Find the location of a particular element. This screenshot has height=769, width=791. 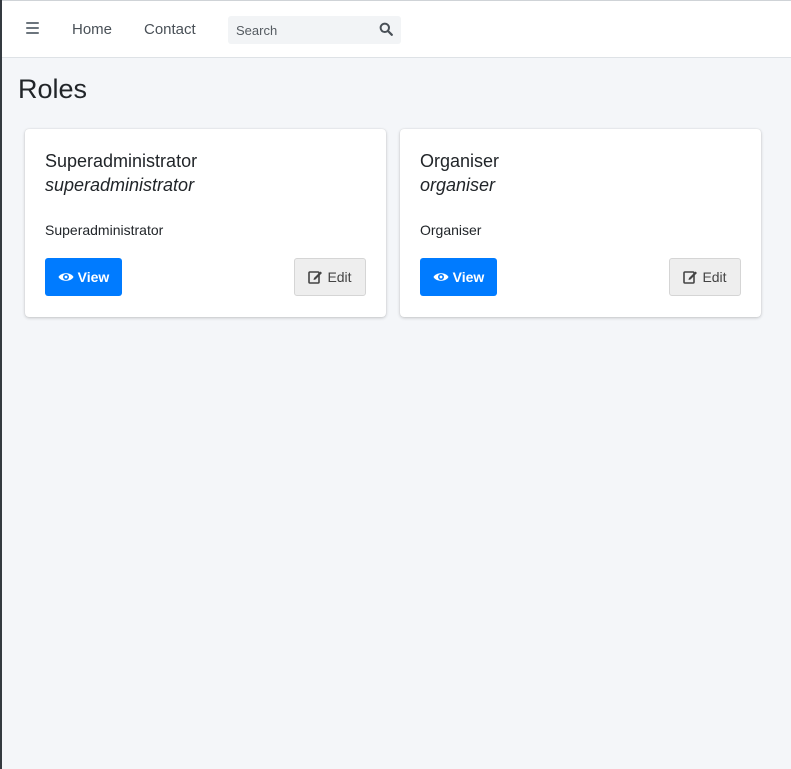

menu-toggle-button is located at coordinates (33, 29).